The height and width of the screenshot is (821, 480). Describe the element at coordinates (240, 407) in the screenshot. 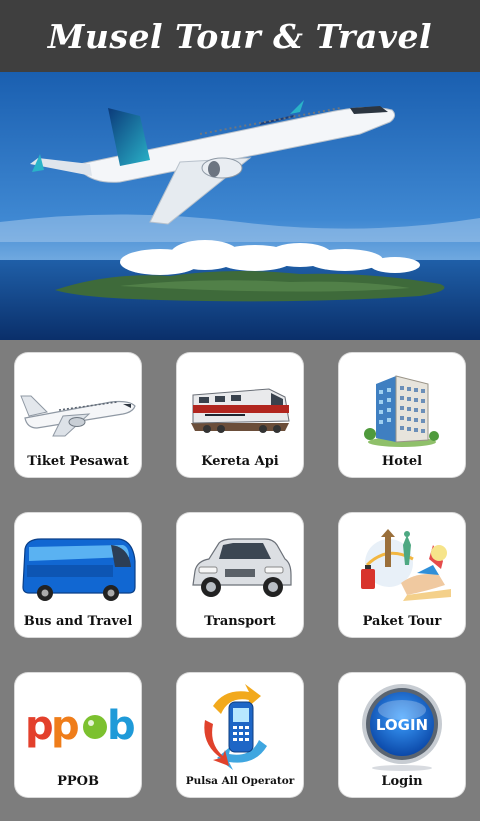

I see `train-icon` at that location.